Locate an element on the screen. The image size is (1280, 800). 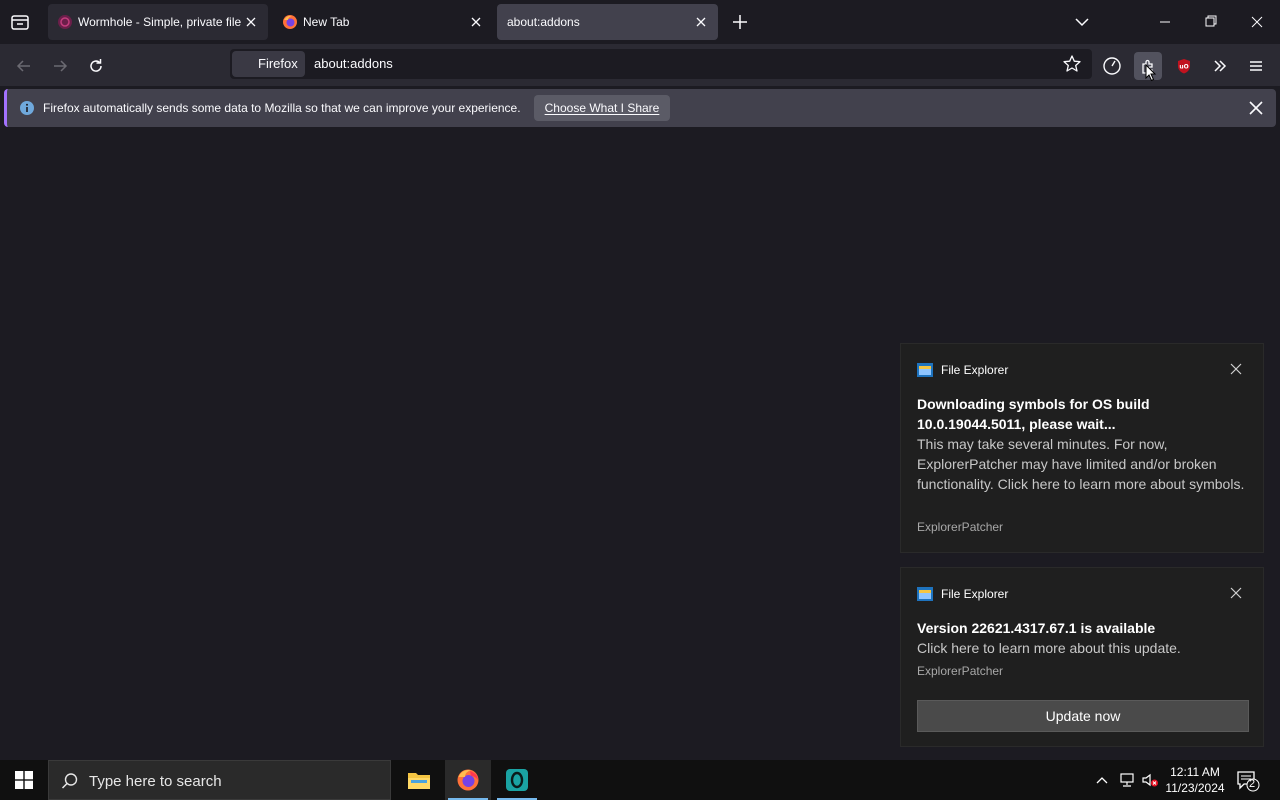
star-icon is located at coordinates (1072, 63).